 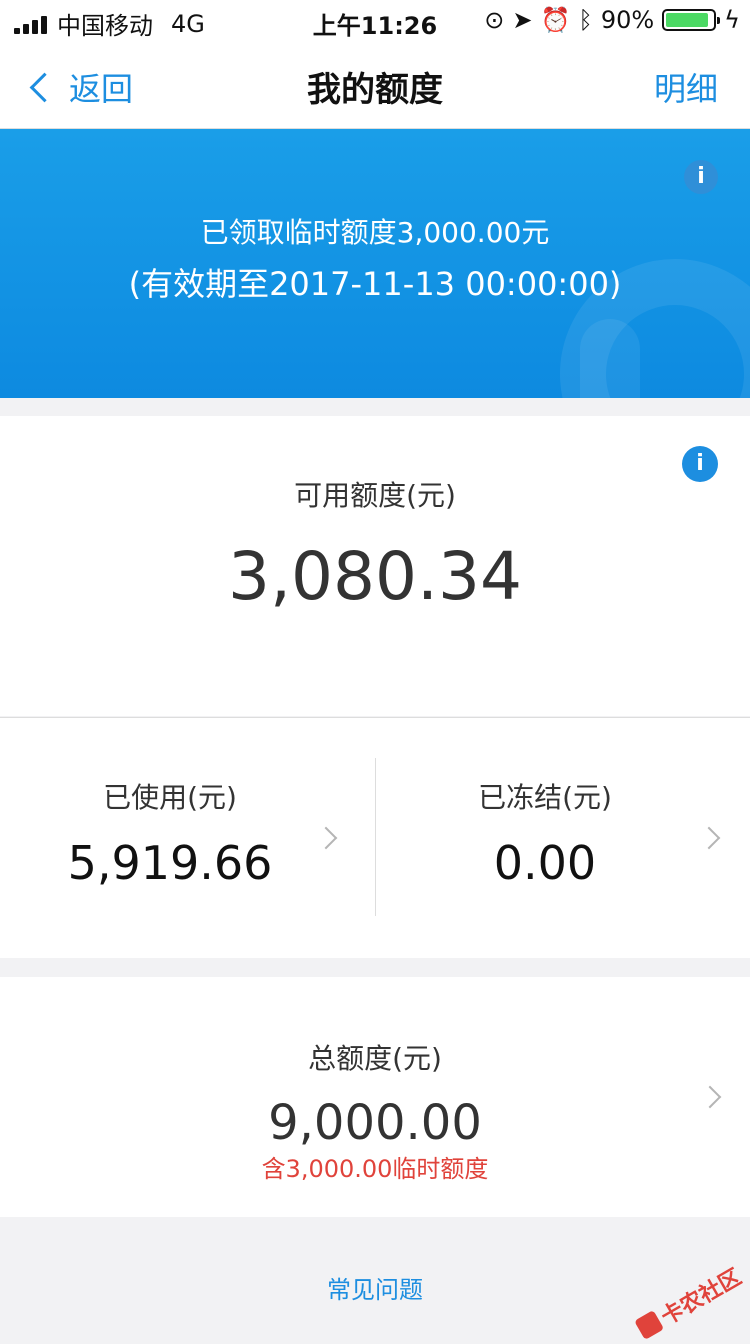 I want to click on total-limit-value: 9,000.00, so click(x=375, y=1123).